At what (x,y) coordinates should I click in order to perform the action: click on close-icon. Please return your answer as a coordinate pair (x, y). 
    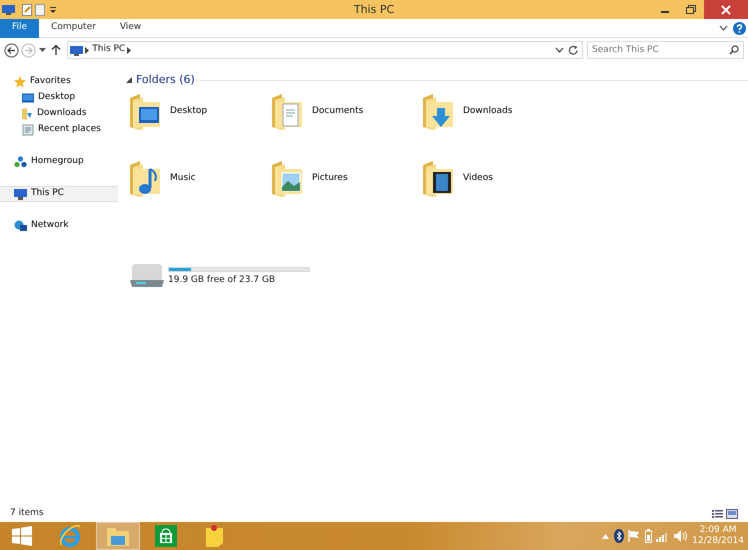
    Looking at the image, I should click on (726, 9).